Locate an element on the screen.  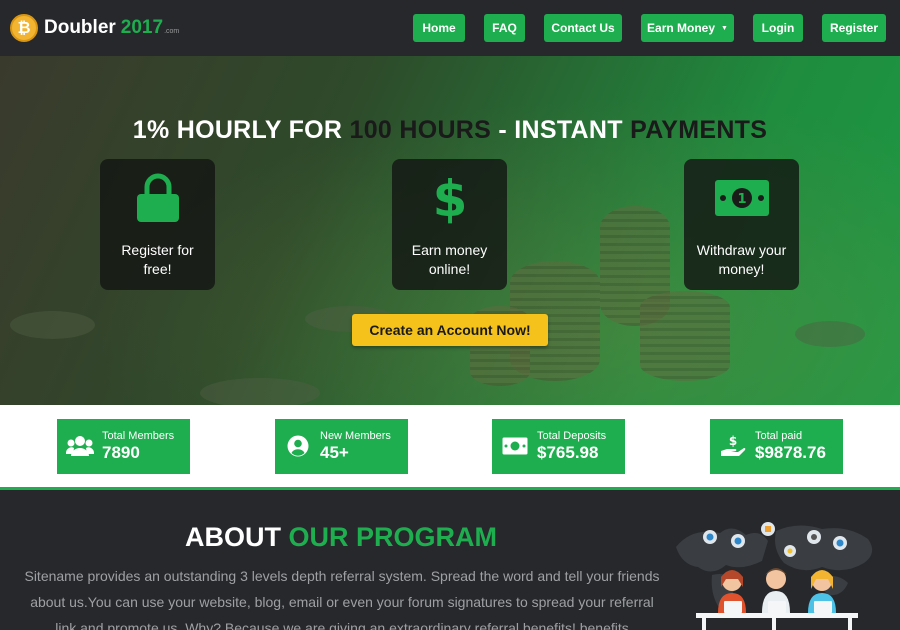
feature-card-earn: $ Earn money online! is located at coordinates (449, 224).